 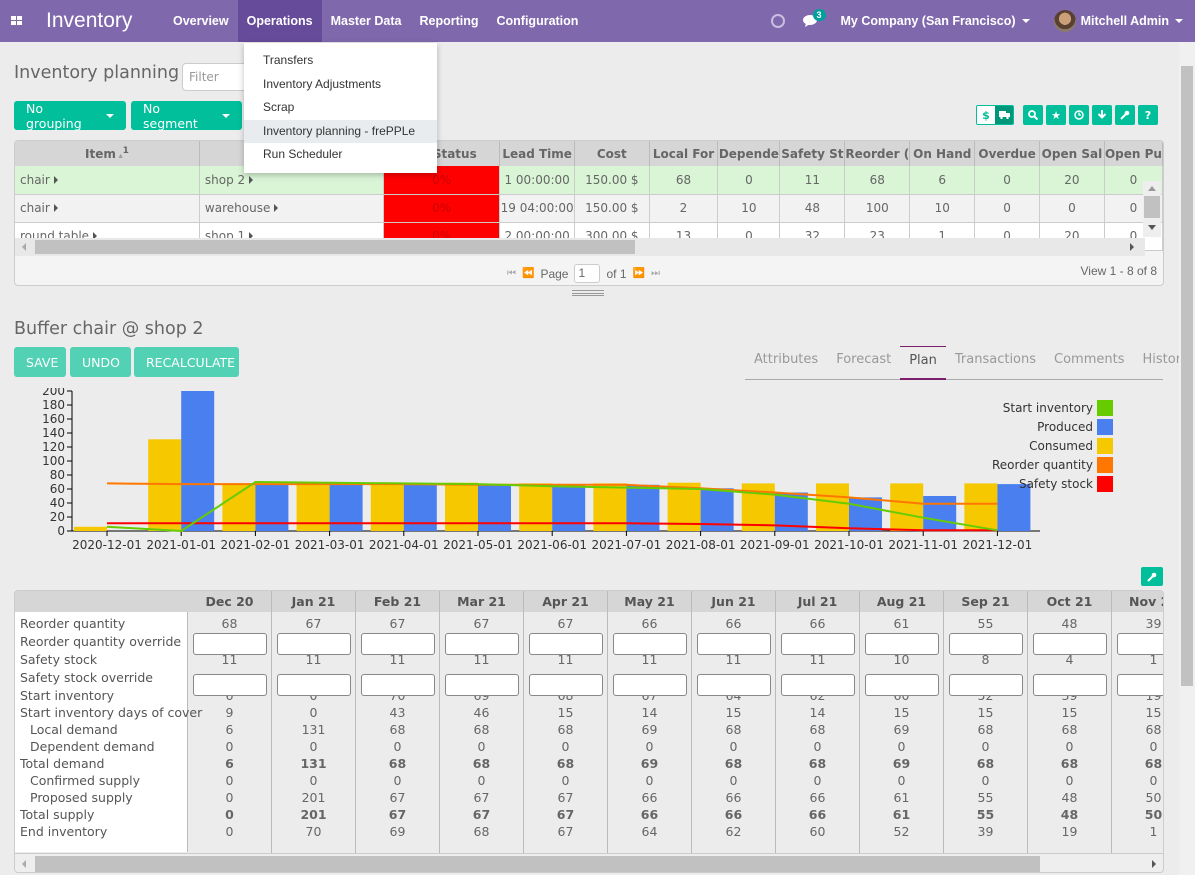 I want to click on column-header-dependent-demand: Depende, so click(x=749, y=153).